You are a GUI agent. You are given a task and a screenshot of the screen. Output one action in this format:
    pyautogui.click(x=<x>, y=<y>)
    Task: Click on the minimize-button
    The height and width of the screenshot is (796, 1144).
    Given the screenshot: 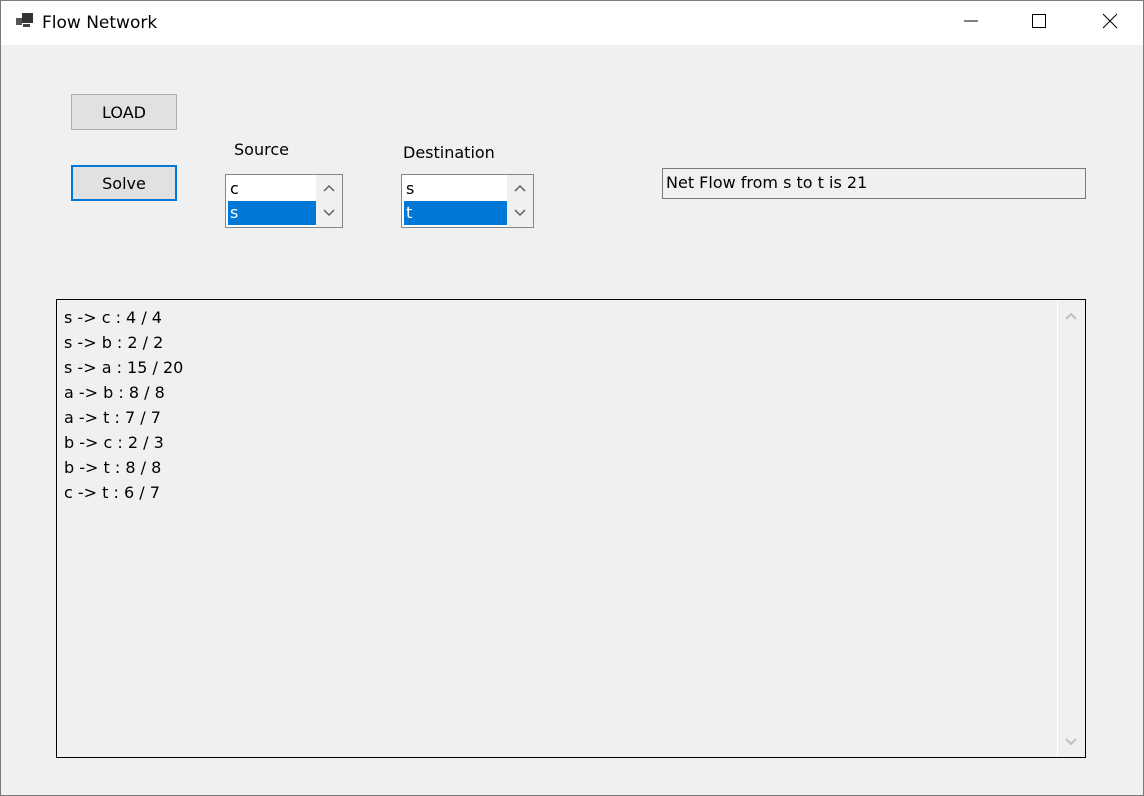 What is the action you would take?
    pyautogui.click(x=971, y=23)
    